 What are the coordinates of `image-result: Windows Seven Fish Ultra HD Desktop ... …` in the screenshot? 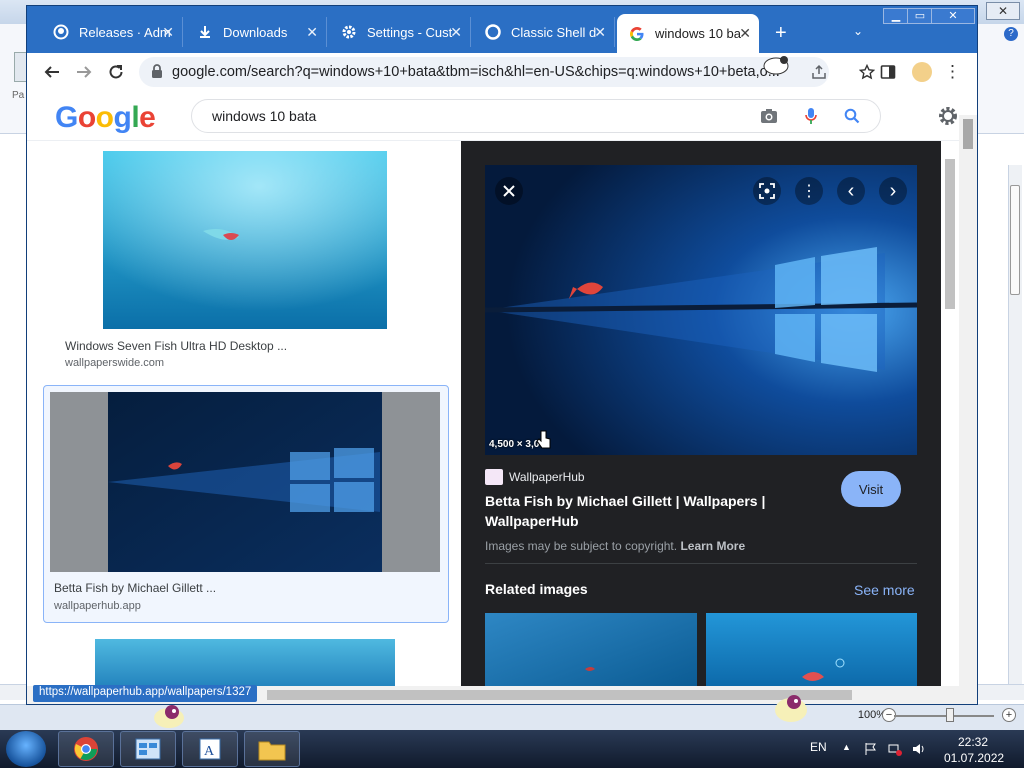 It's located at (245, 255).